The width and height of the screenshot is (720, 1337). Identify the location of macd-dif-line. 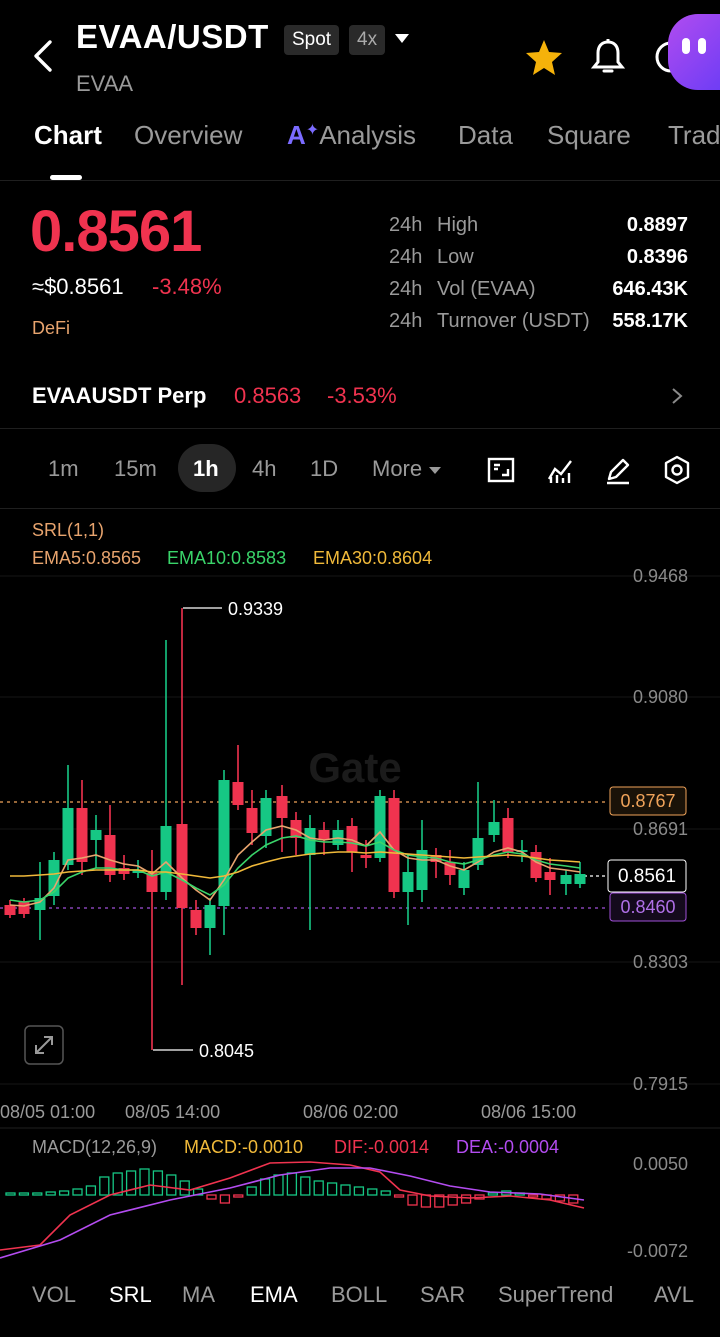
(292, 1206).